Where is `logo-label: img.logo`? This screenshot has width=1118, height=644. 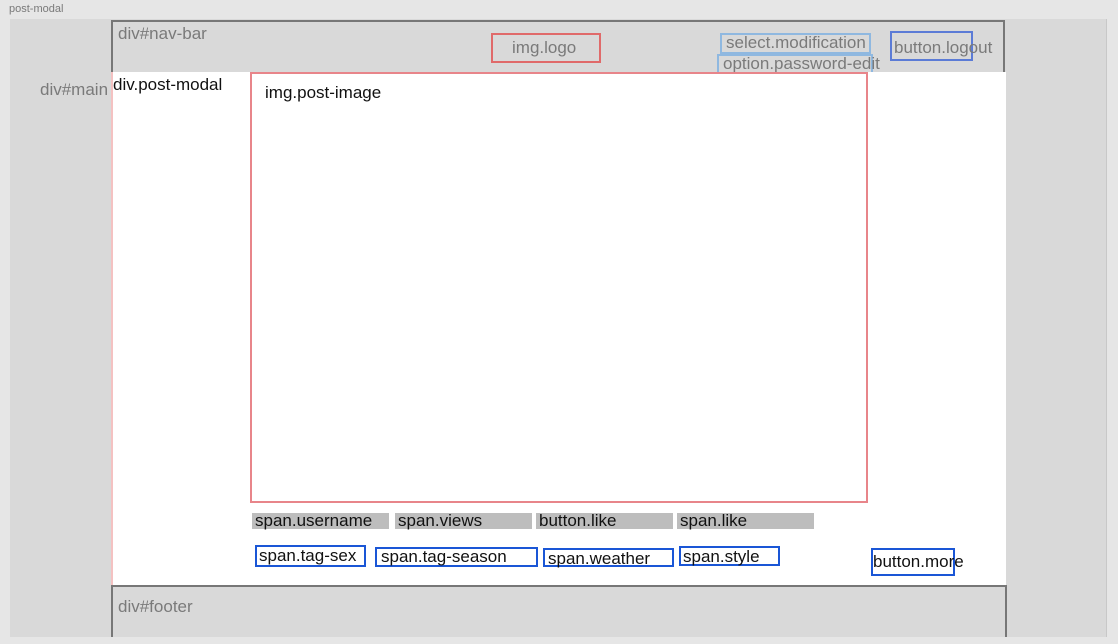 logo-label: img.logo is located at coordinates (544, 47).